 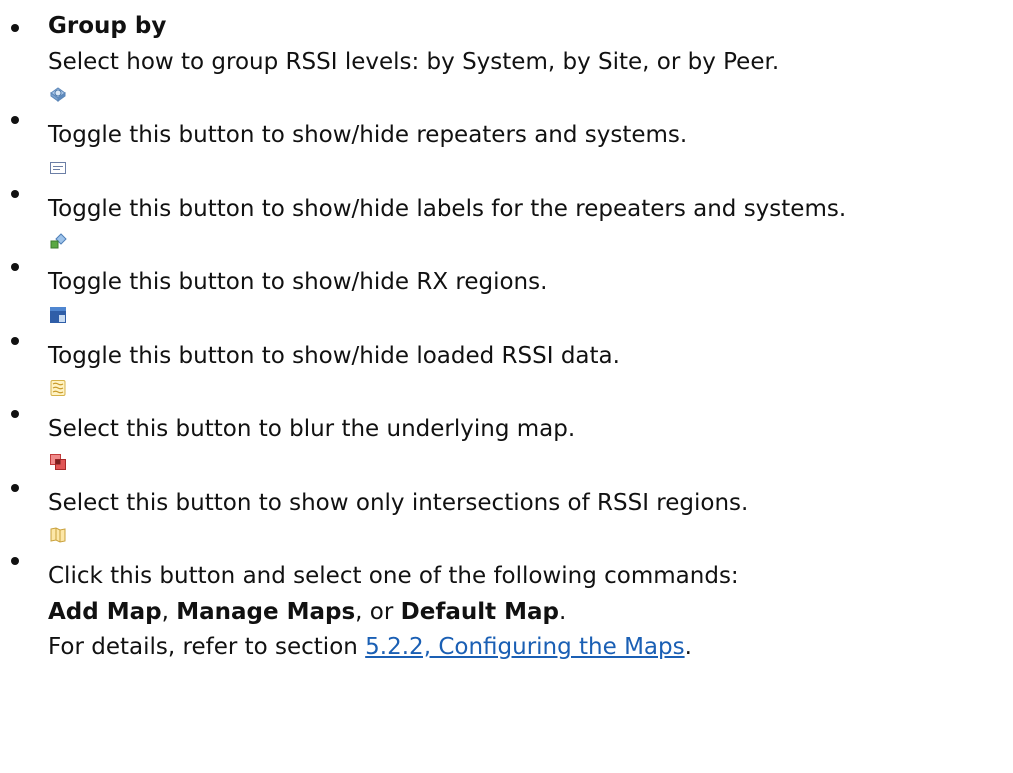 I want to click on default-map-command: Default Map, so click(x=479, y=611).